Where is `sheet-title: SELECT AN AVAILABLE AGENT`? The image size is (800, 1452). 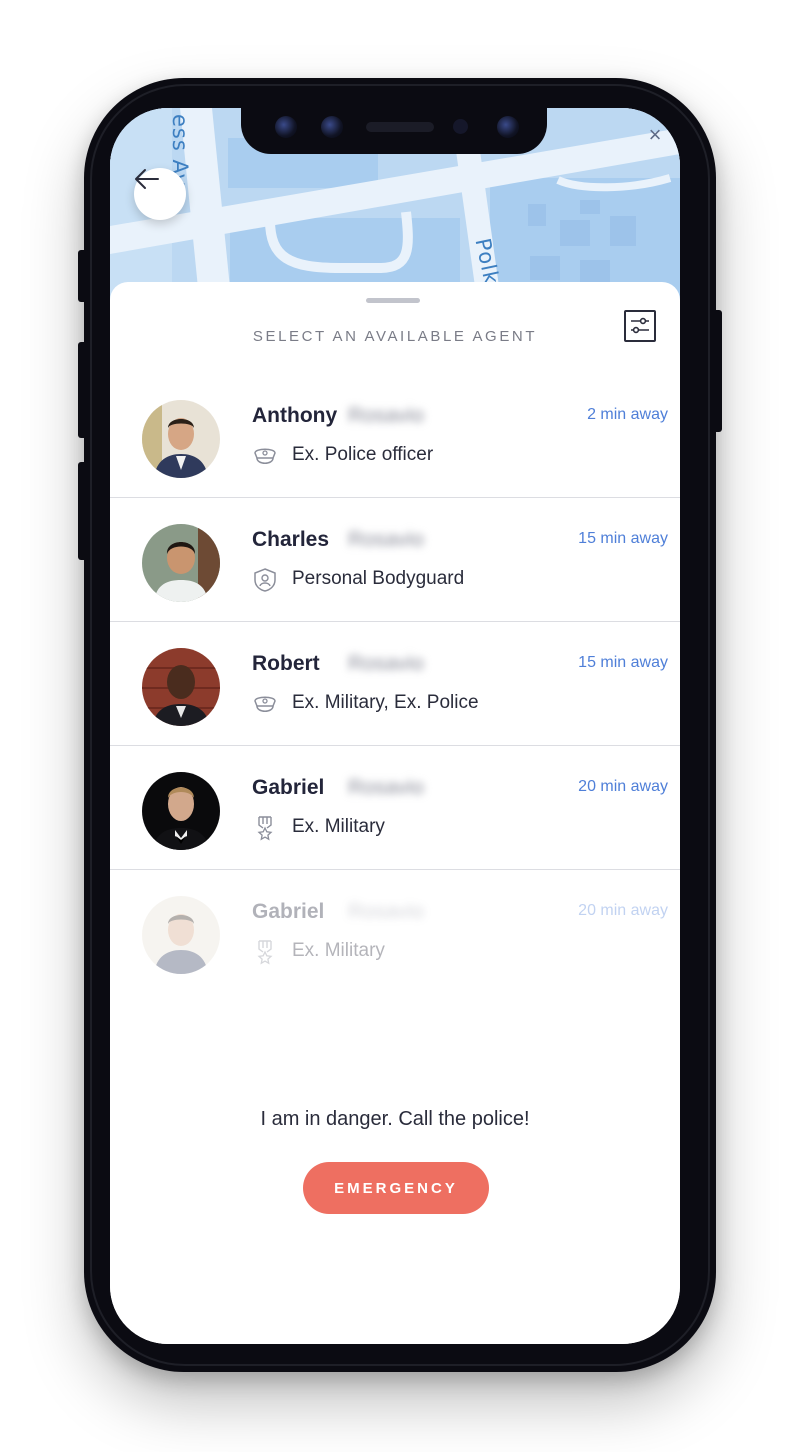
sheet-title: SELECT AN AVAILABLE AGENT is located at coordinates (395, 336).